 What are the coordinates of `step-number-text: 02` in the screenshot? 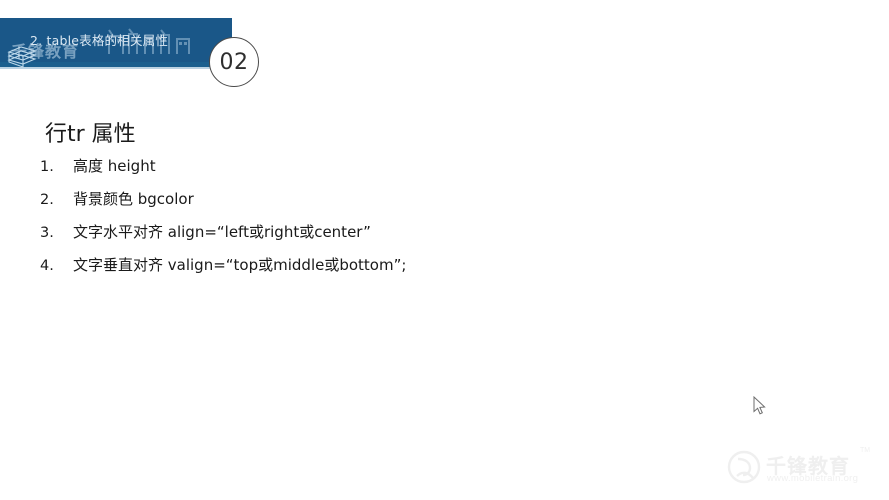 It's located at (234, 62).